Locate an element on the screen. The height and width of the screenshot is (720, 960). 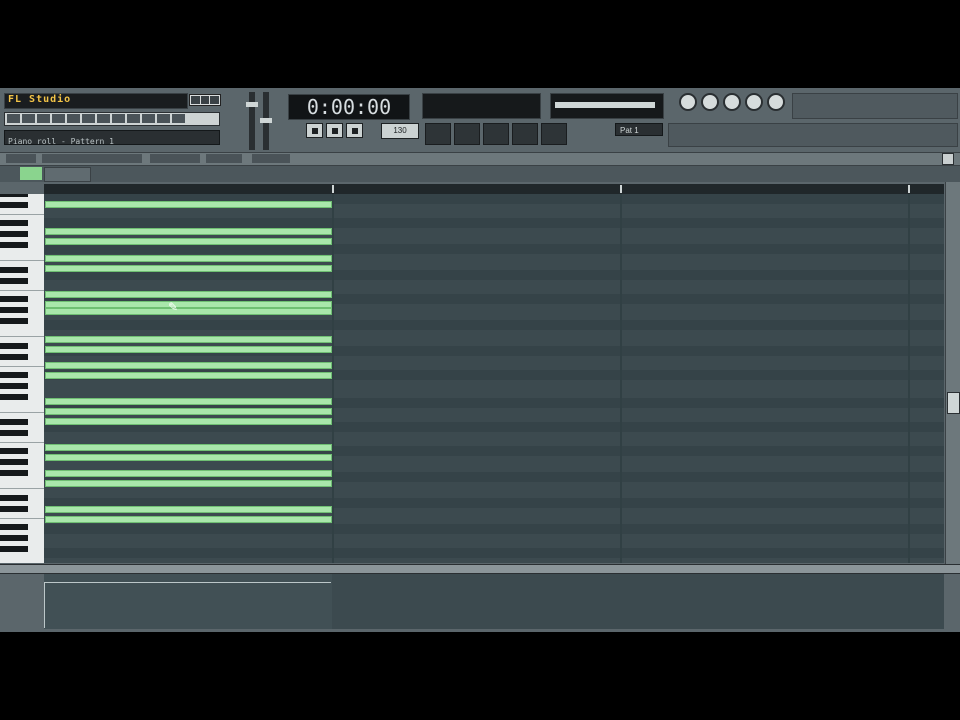
step-sequencer-icon is located at coordinates (710, 102).